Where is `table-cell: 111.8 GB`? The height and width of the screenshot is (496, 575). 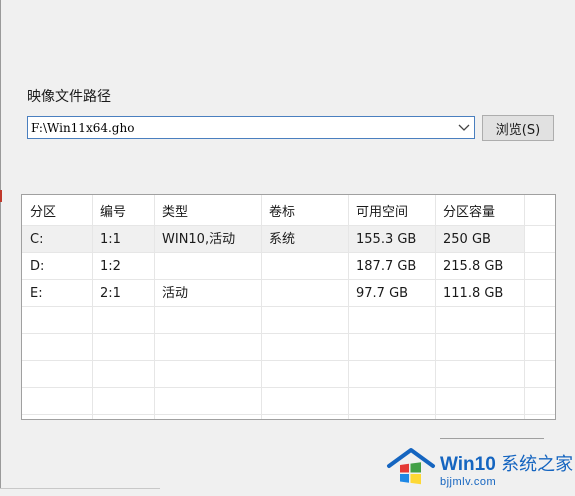
table-cell: 111.8 GB is located at coordinates (479, 293).